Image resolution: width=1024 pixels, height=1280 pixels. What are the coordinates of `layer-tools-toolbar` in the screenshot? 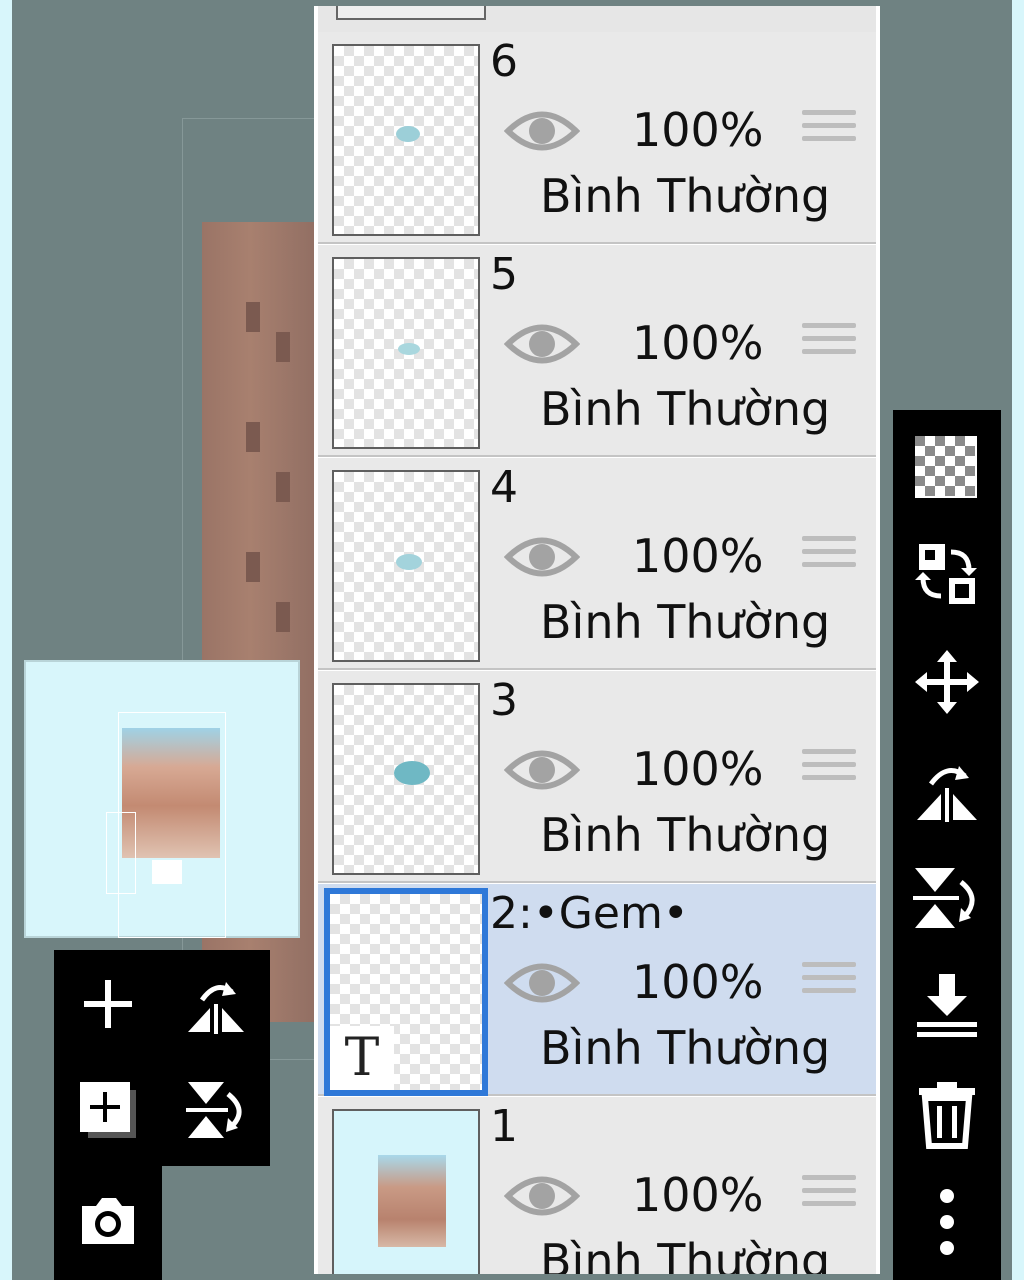 It's located at (947, 845).